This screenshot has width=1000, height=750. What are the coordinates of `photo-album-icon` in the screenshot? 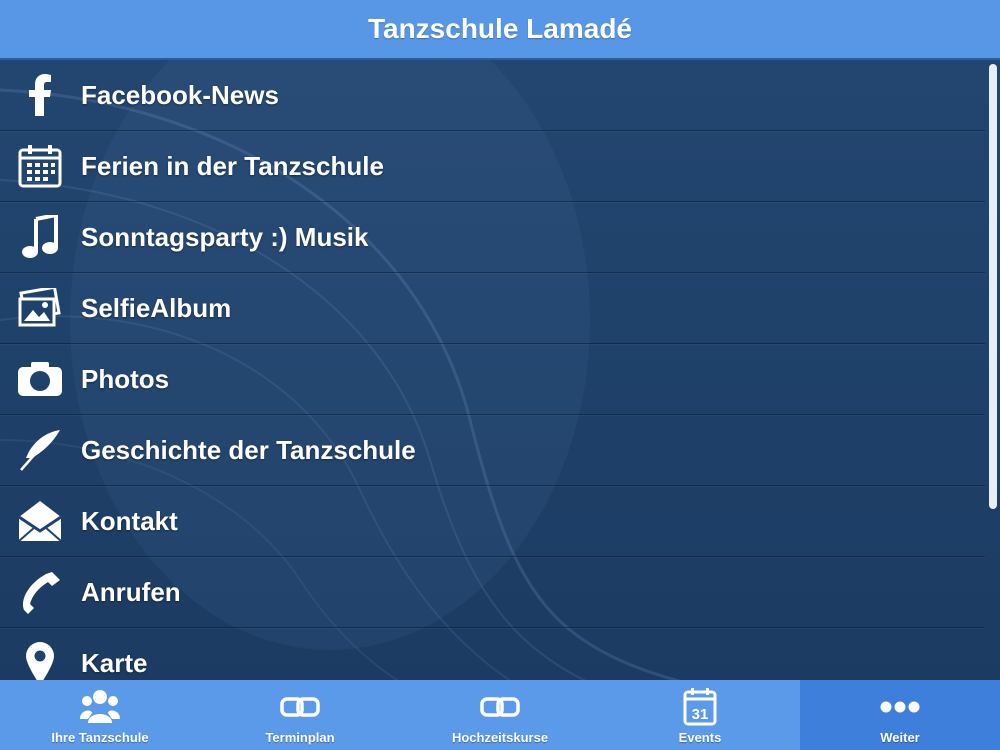 It's located at (40, 308).